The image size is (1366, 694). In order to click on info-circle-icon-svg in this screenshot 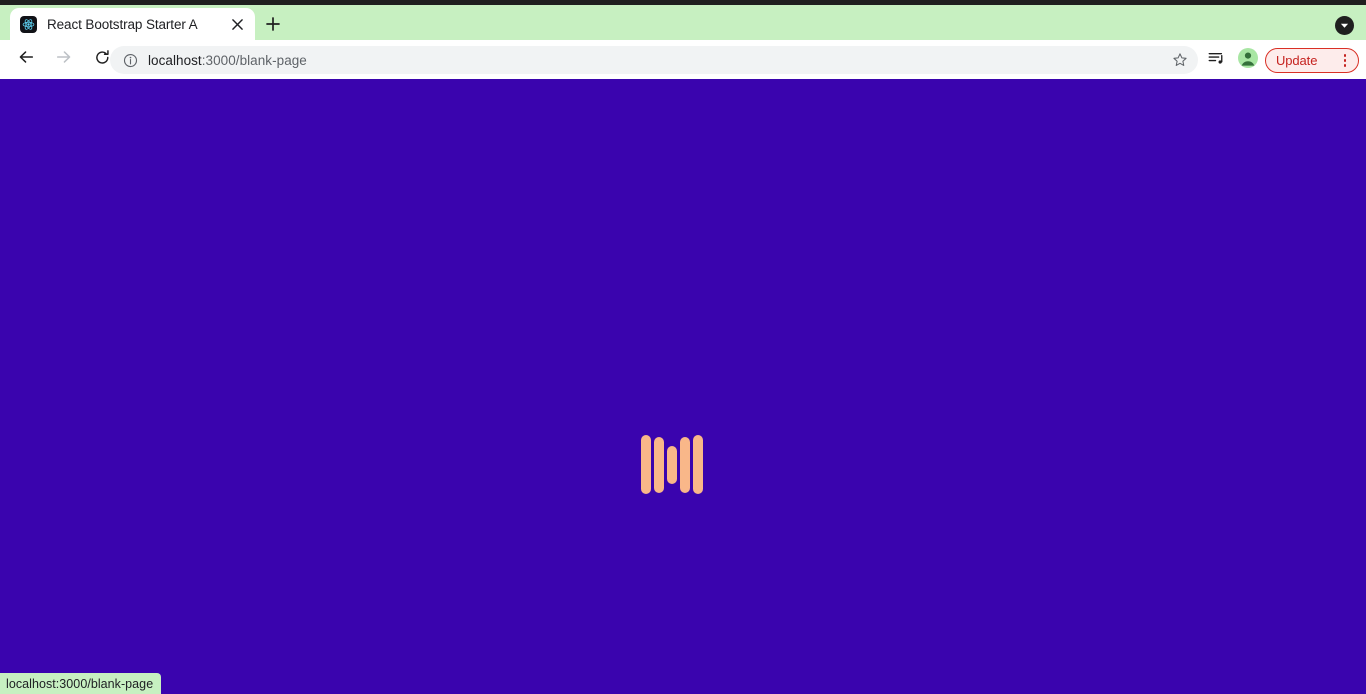, I will do `click(130, 60)`.